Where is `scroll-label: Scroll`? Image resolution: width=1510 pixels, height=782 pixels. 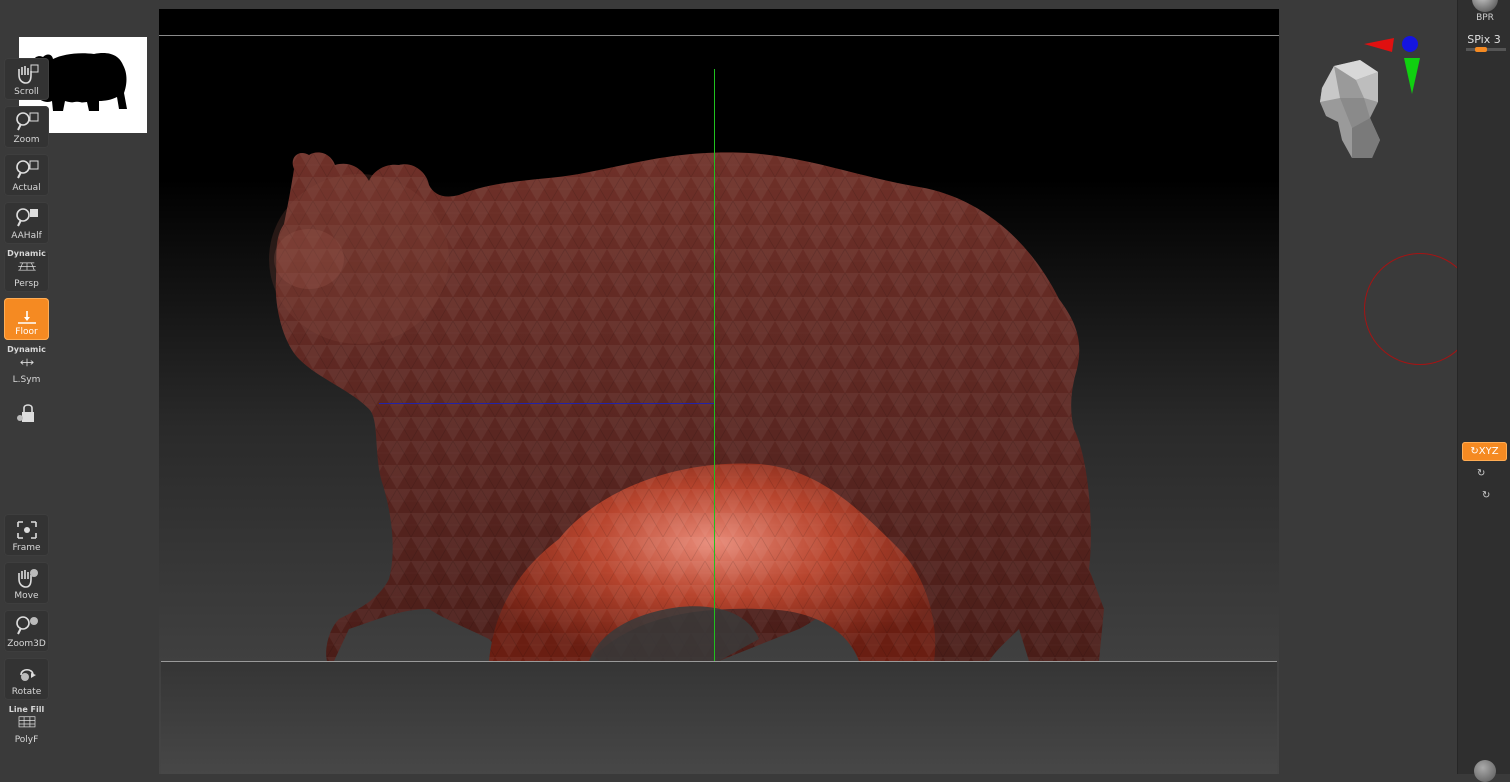
scroll-label: Scroll is located at coordinates (26, 92).